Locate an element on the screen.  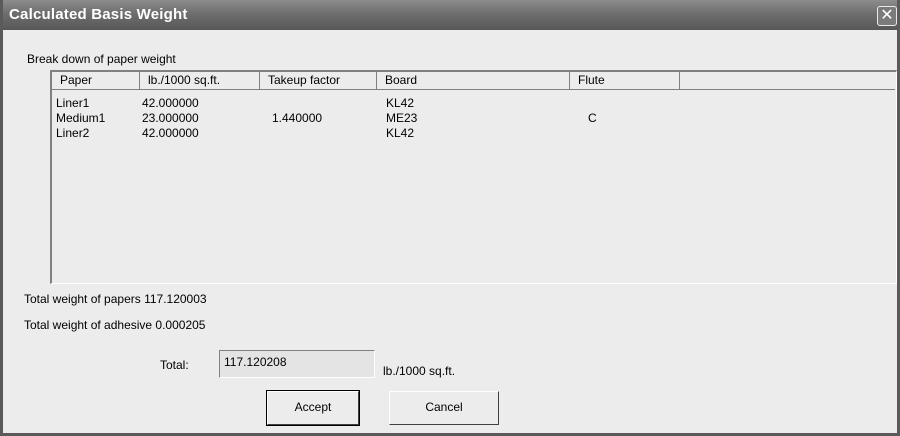
column-header-paper: Paper is located at coordinates (96, 81).